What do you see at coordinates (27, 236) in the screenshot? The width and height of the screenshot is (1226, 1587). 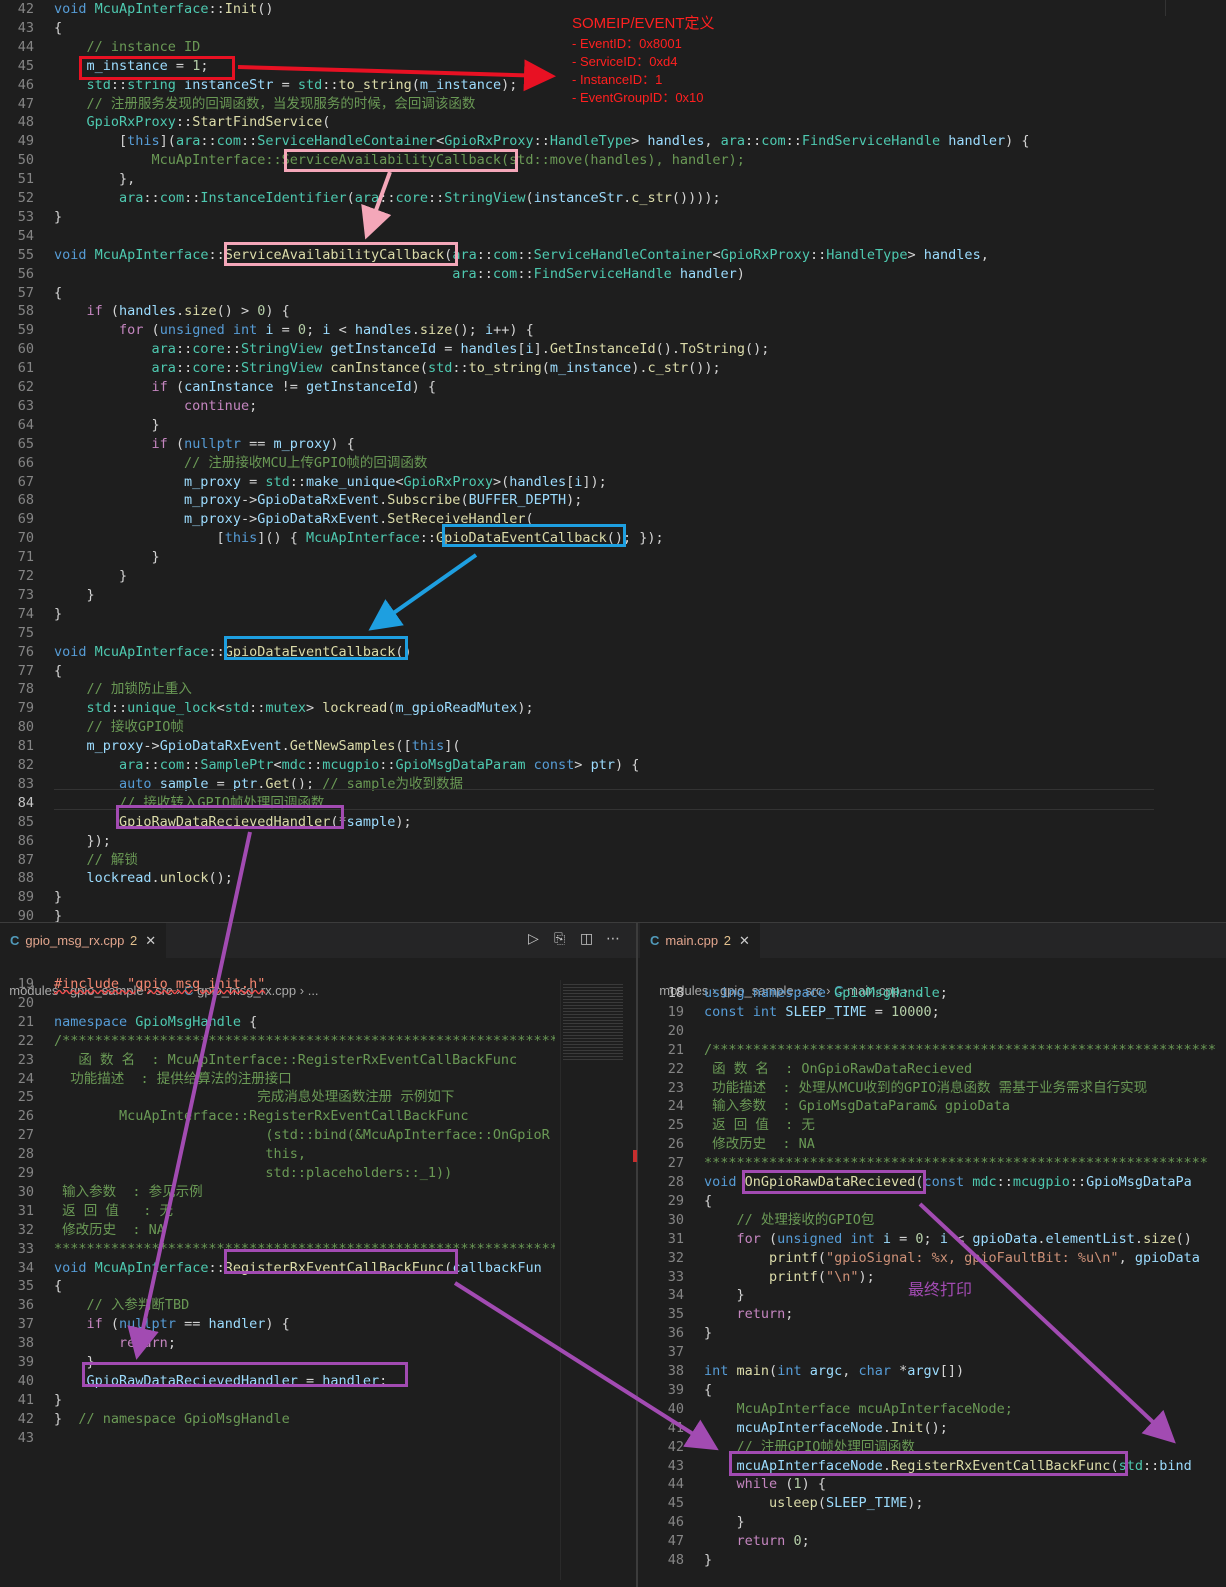 I see `code-line: 54` at bounding box center [27, 236].